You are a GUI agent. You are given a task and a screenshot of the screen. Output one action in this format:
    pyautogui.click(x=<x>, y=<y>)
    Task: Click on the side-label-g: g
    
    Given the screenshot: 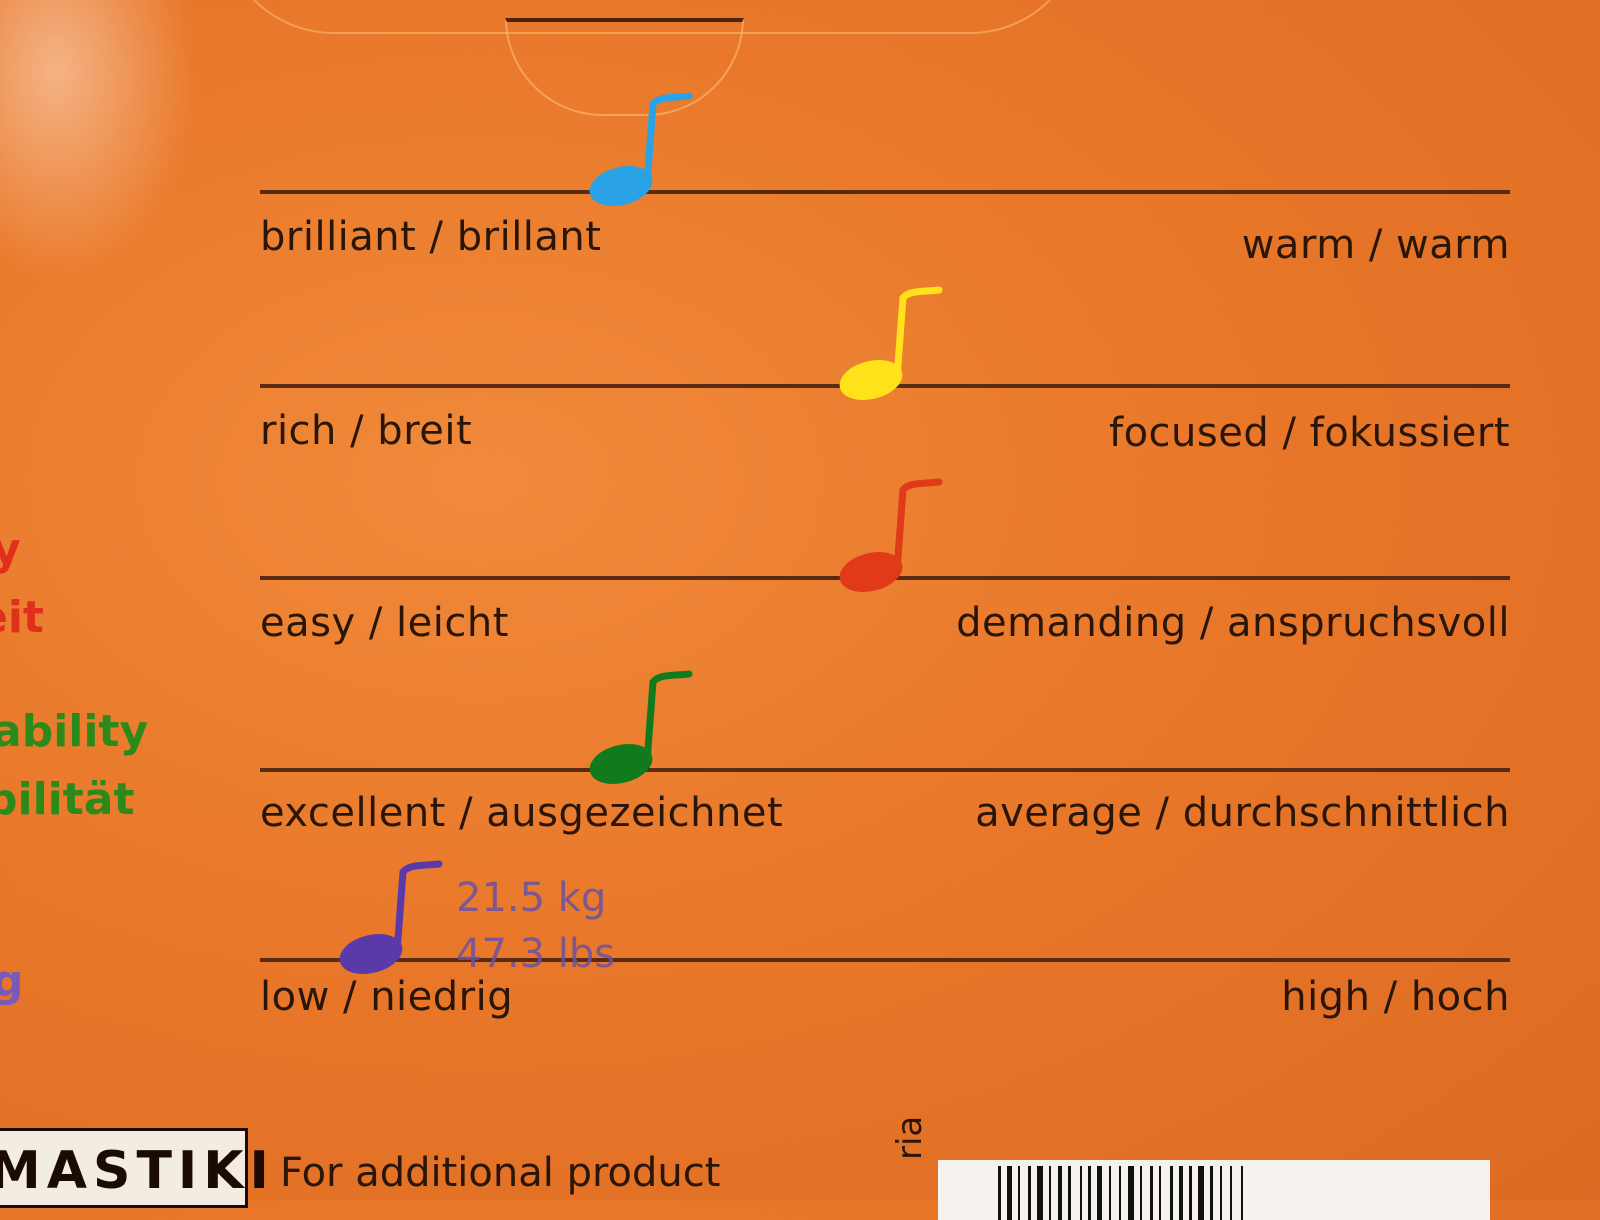 What is the action you would take?
    pyautogui.click(x=12, y=981)
    